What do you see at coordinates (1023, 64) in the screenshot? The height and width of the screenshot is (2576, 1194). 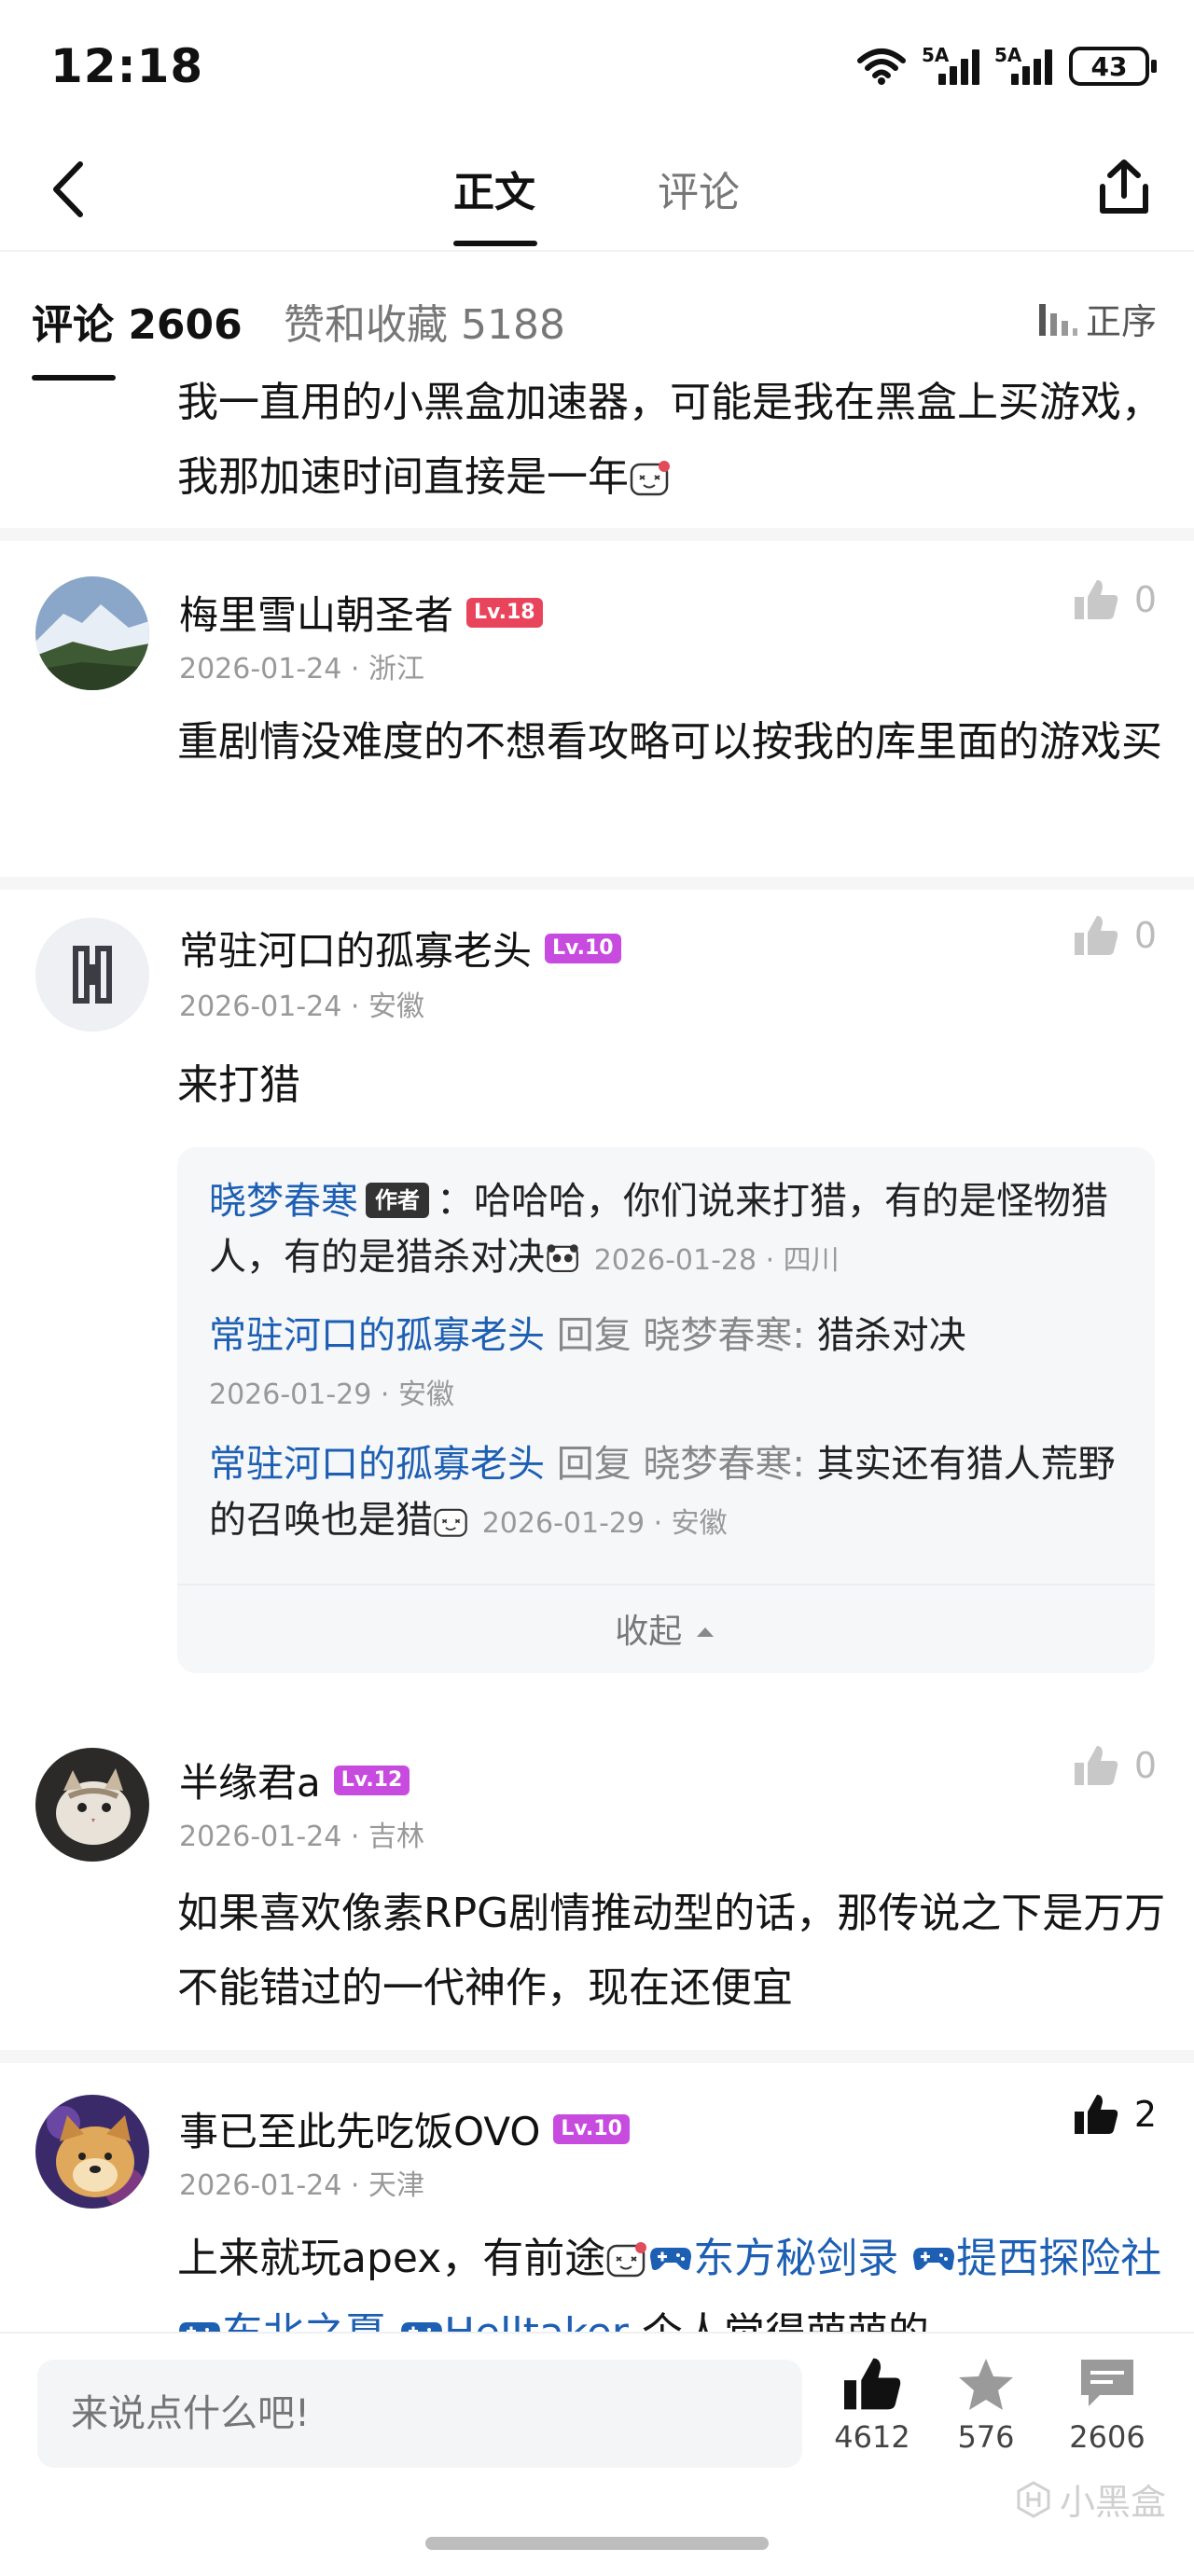 I see `signal-icon-2: 5A` at bounding box center [1023, 64].